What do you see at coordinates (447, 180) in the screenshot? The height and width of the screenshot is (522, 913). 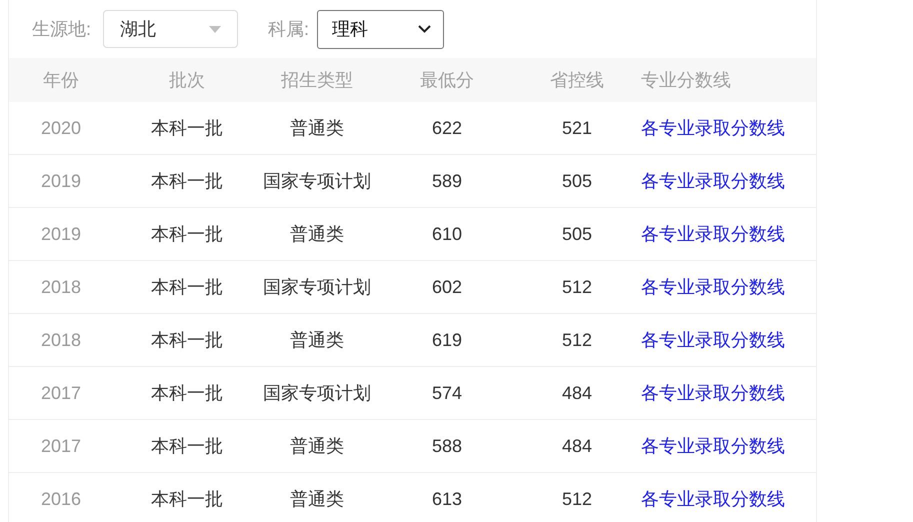 I see `min-score-cell: 589` at bounding box center [447, 180].